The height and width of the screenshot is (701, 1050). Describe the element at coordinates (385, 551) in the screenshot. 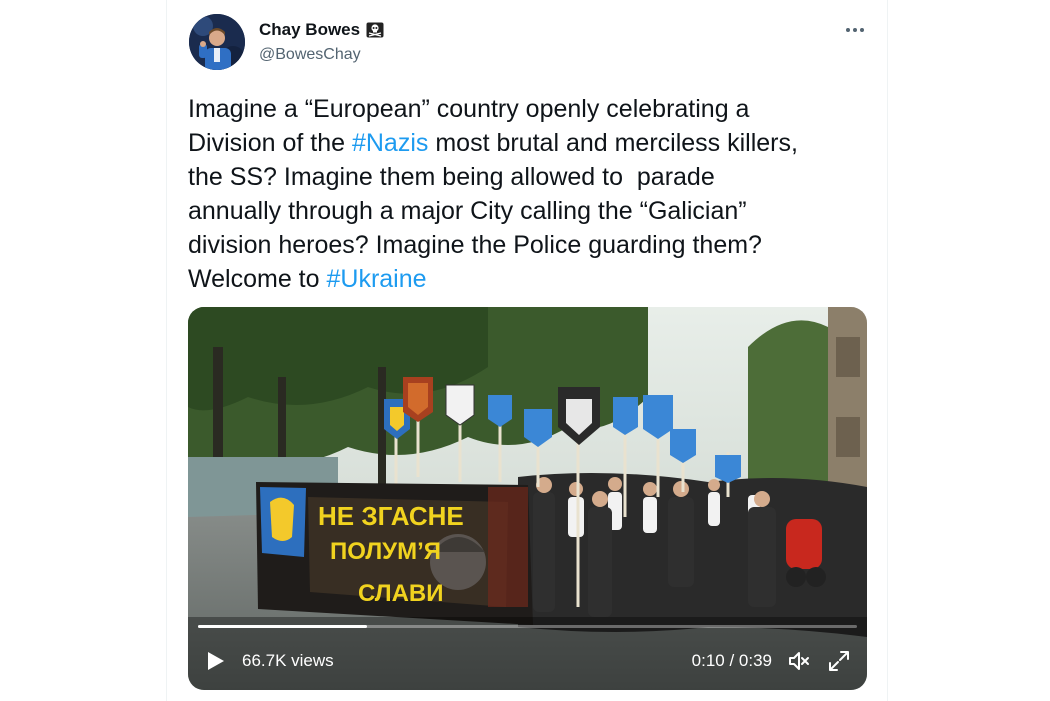

I see `banner-line-2: ПОЛУМ’Я` at that location.